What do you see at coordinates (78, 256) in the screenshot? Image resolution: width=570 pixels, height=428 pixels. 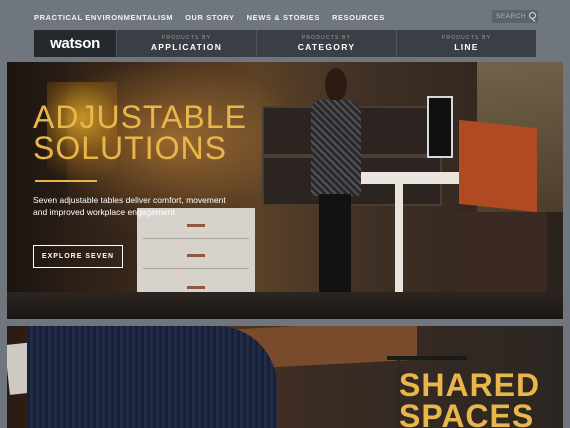 I see `explore-seven-button: EXPLORE SEVEN` at bounding box center [78, 256].